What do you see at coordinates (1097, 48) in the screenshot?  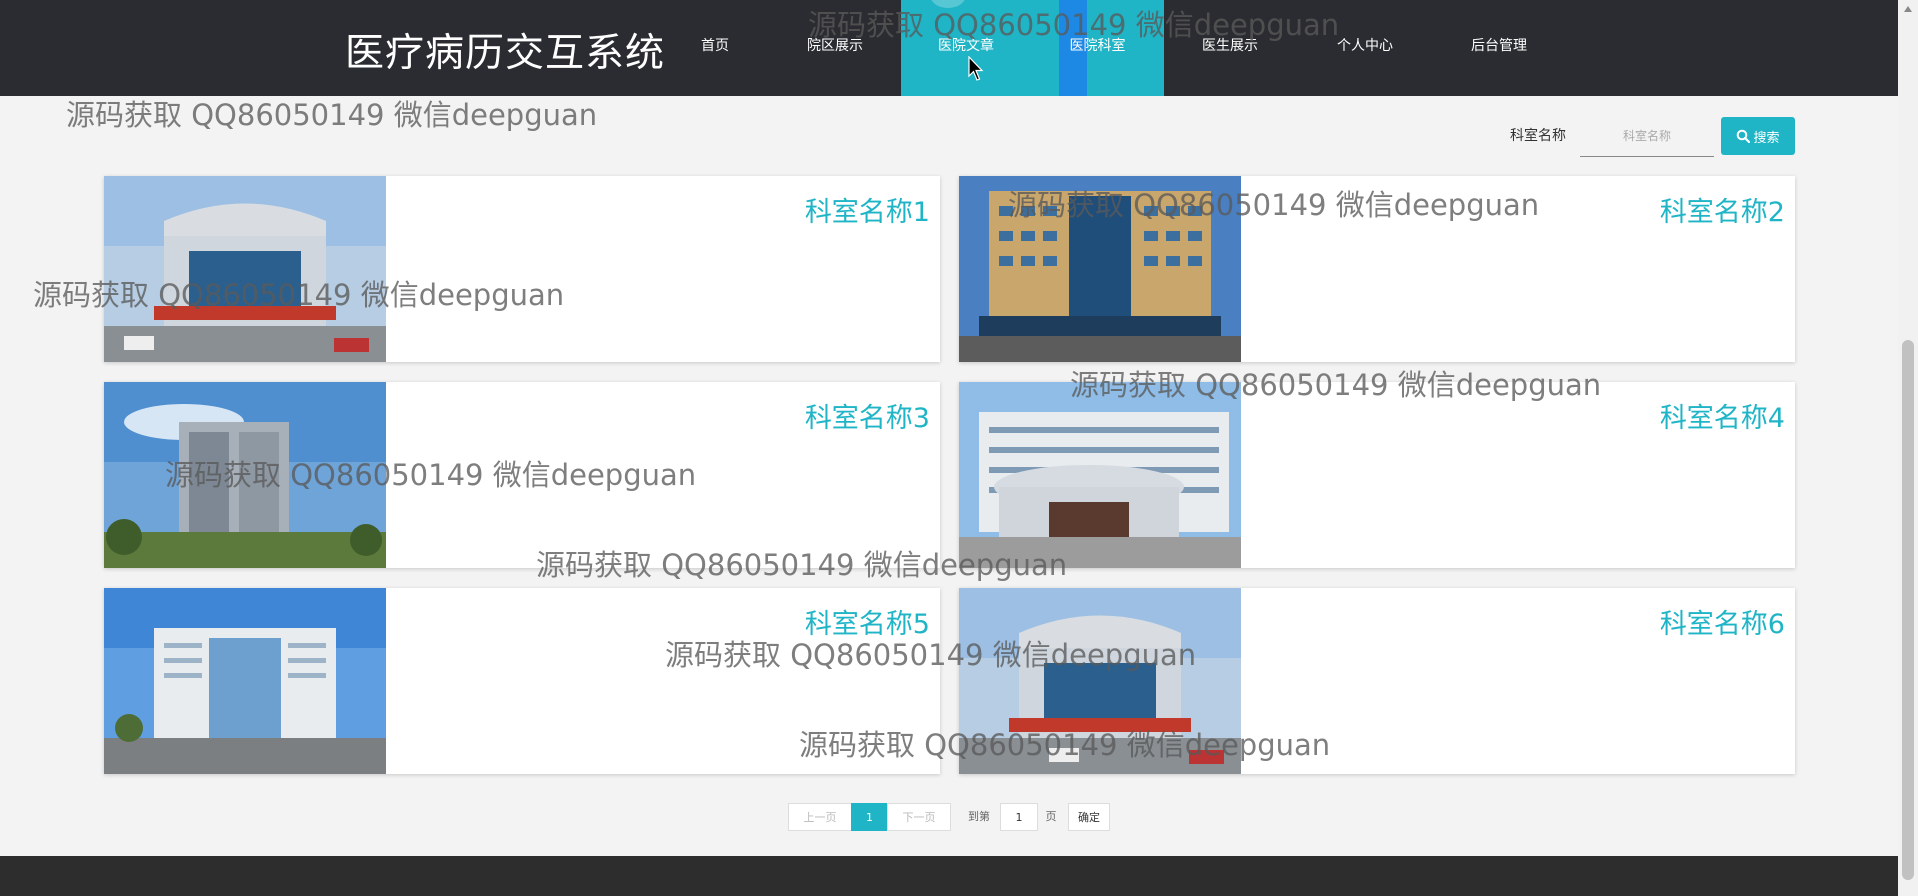 I see `nav-item-departments: 医院科室` at bounding box center [1097, 48].